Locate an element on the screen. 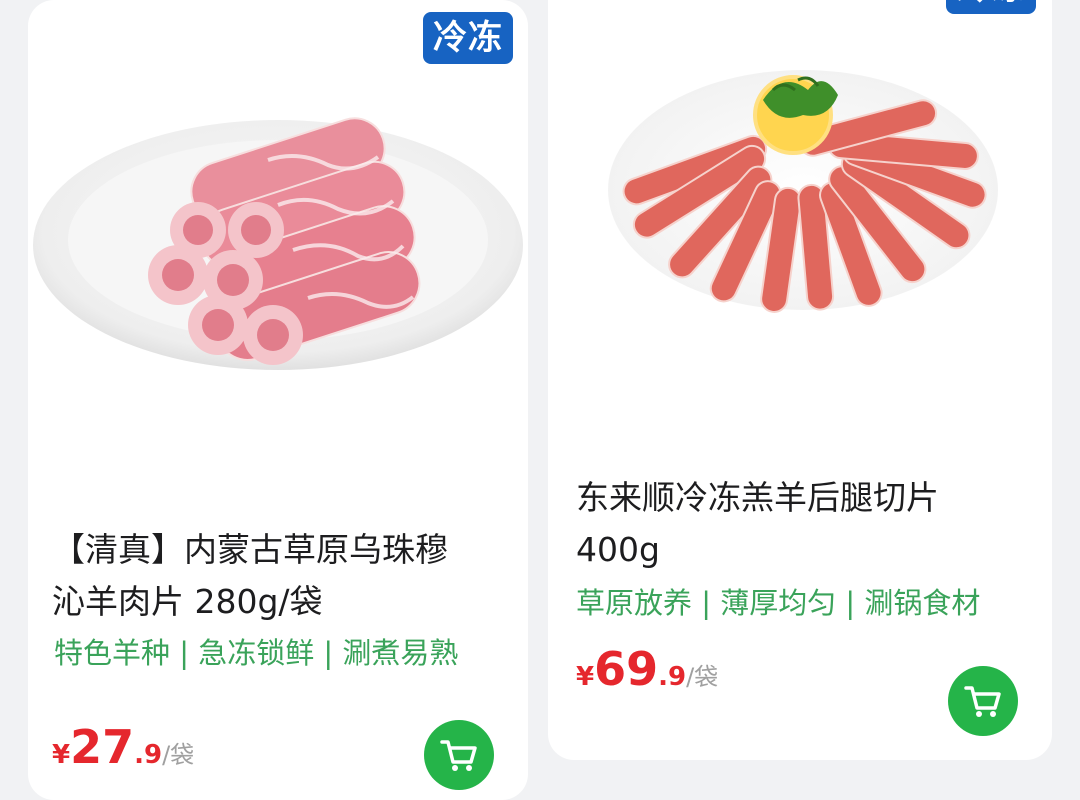 The width and height of the screenshot is (1080, 800). product-title: 【清真】内蒙古草原乌珠穆 沁羊肉片 280g/袋 is located at coordinates (277, 576).